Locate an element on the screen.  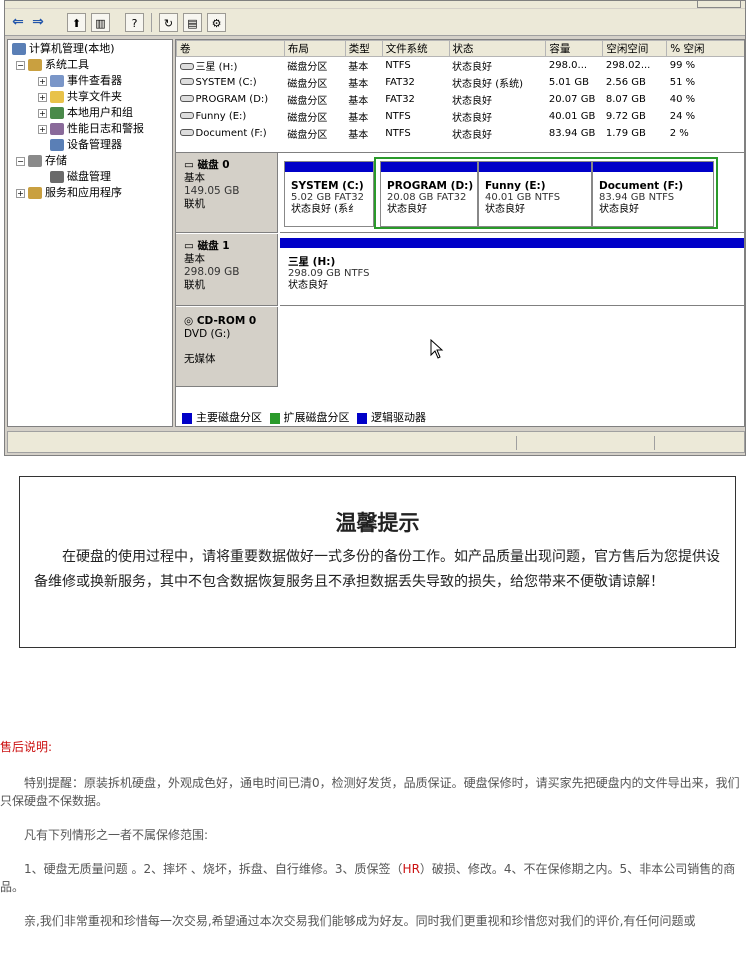
tree-item-performance-logs: + 性能日志和警报 is located at coordinates (91, 129).